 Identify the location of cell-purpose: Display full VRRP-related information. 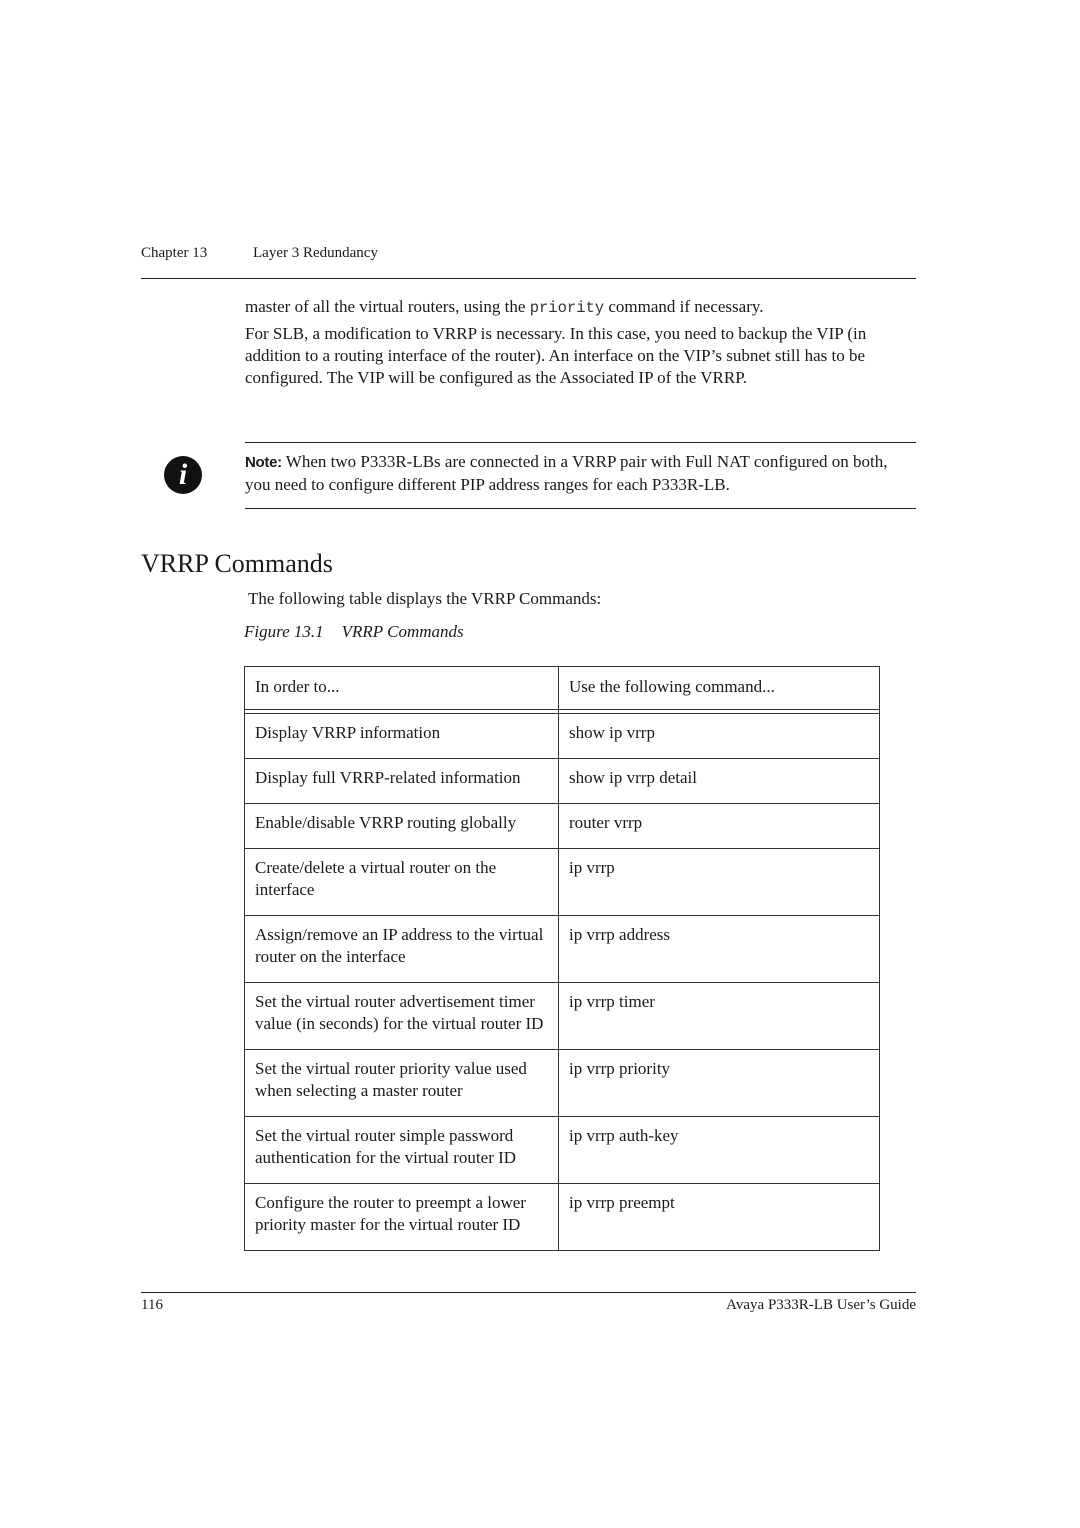
(401, 781).